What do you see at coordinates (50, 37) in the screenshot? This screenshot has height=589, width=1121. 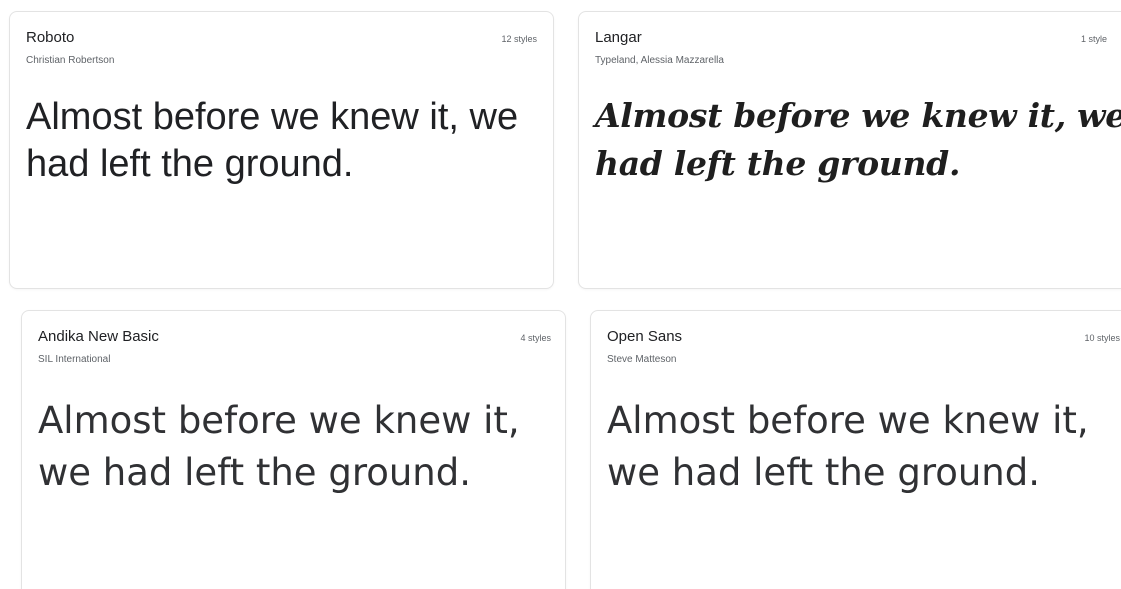 I see `font-name: Roboto` at bounding box center [50, 37].